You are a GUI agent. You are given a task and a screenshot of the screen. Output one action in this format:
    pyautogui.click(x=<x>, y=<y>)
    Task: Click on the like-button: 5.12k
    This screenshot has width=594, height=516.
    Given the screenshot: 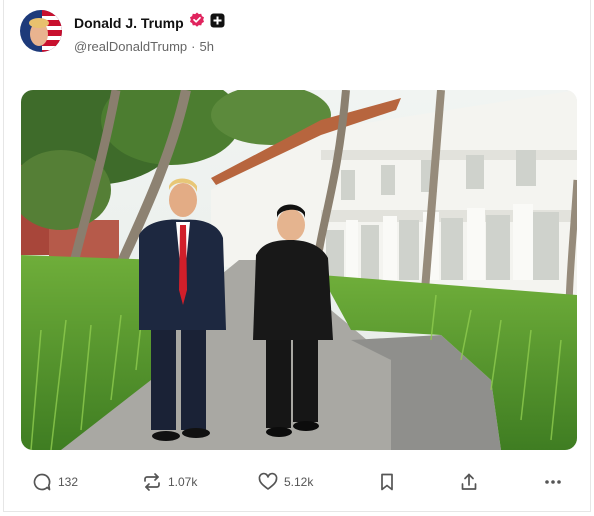 What is the action you would take?
    pyautogui.click(x=285, y=482)
    